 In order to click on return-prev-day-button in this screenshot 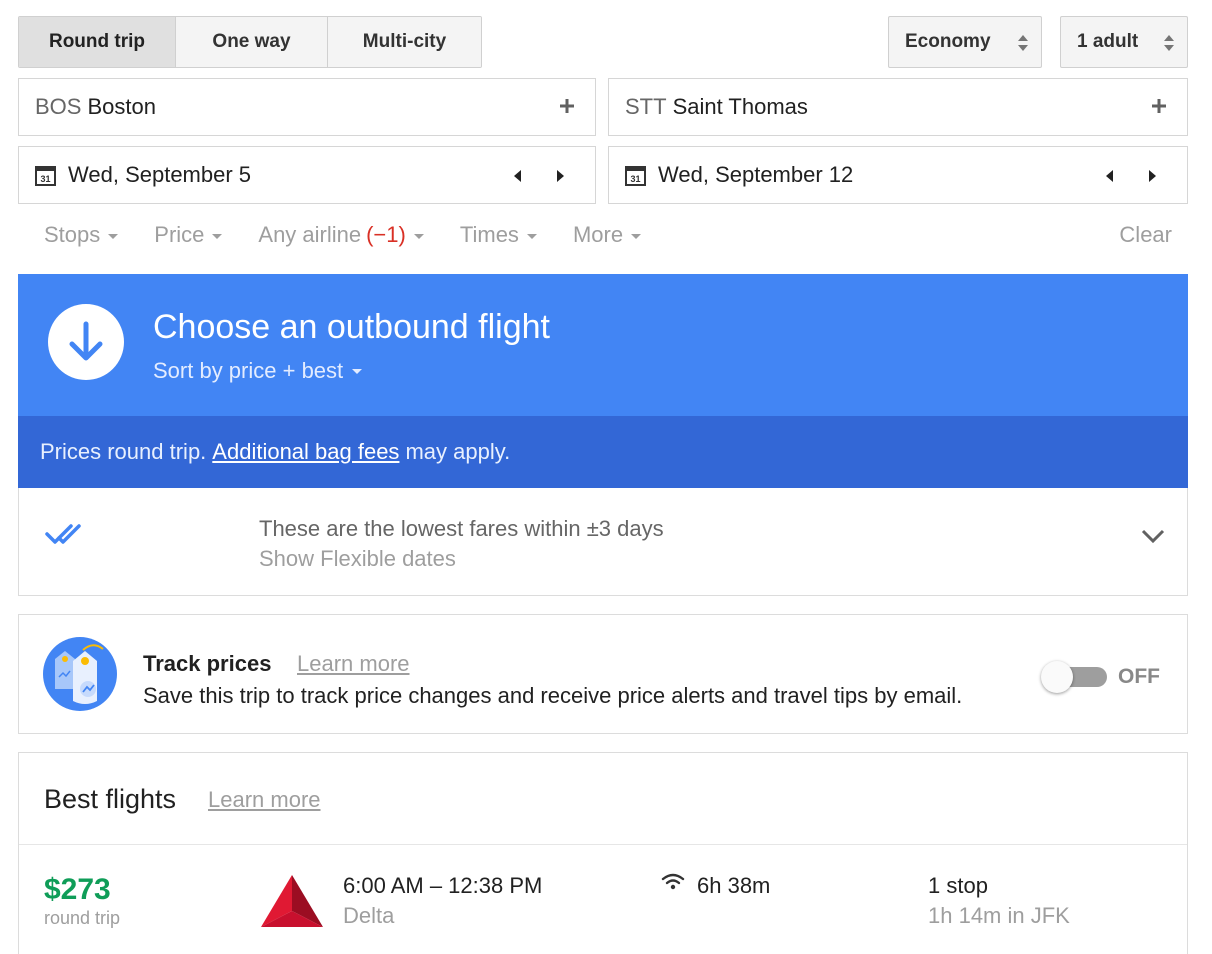, I will do `click(1110, 176)`.